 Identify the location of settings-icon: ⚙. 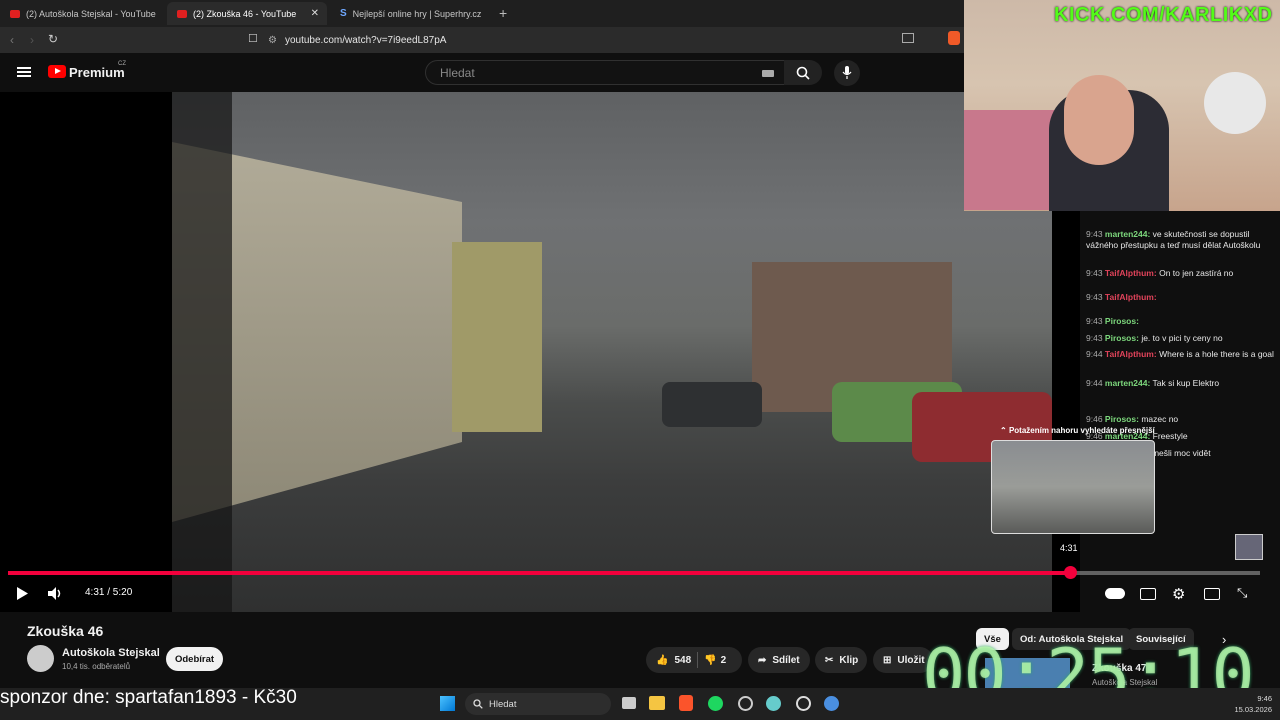
(1178, 594).